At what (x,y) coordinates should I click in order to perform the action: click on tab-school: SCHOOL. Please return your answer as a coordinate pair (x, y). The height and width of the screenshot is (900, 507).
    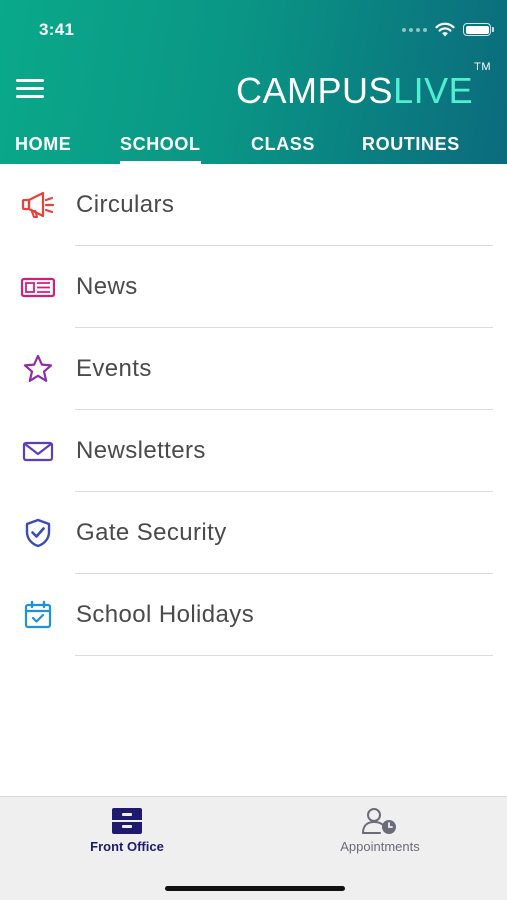
    Looking at the image, I should click on (160, 149).